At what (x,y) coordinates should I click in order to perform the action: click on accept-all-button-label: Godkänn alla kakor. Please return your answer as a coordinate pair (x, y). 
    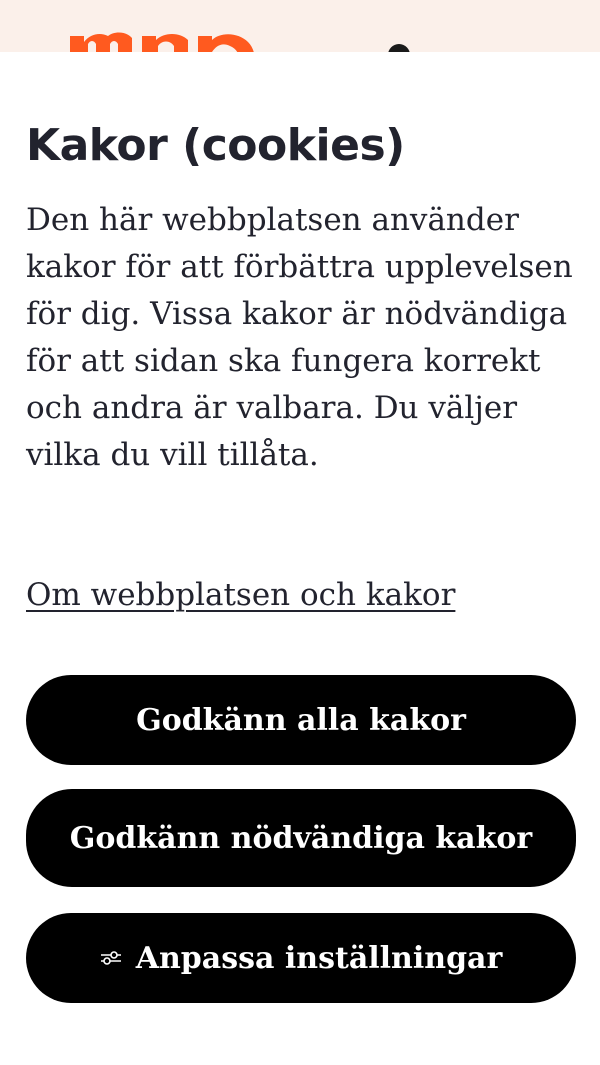
    Looking at the image, I should click on (301, 720).